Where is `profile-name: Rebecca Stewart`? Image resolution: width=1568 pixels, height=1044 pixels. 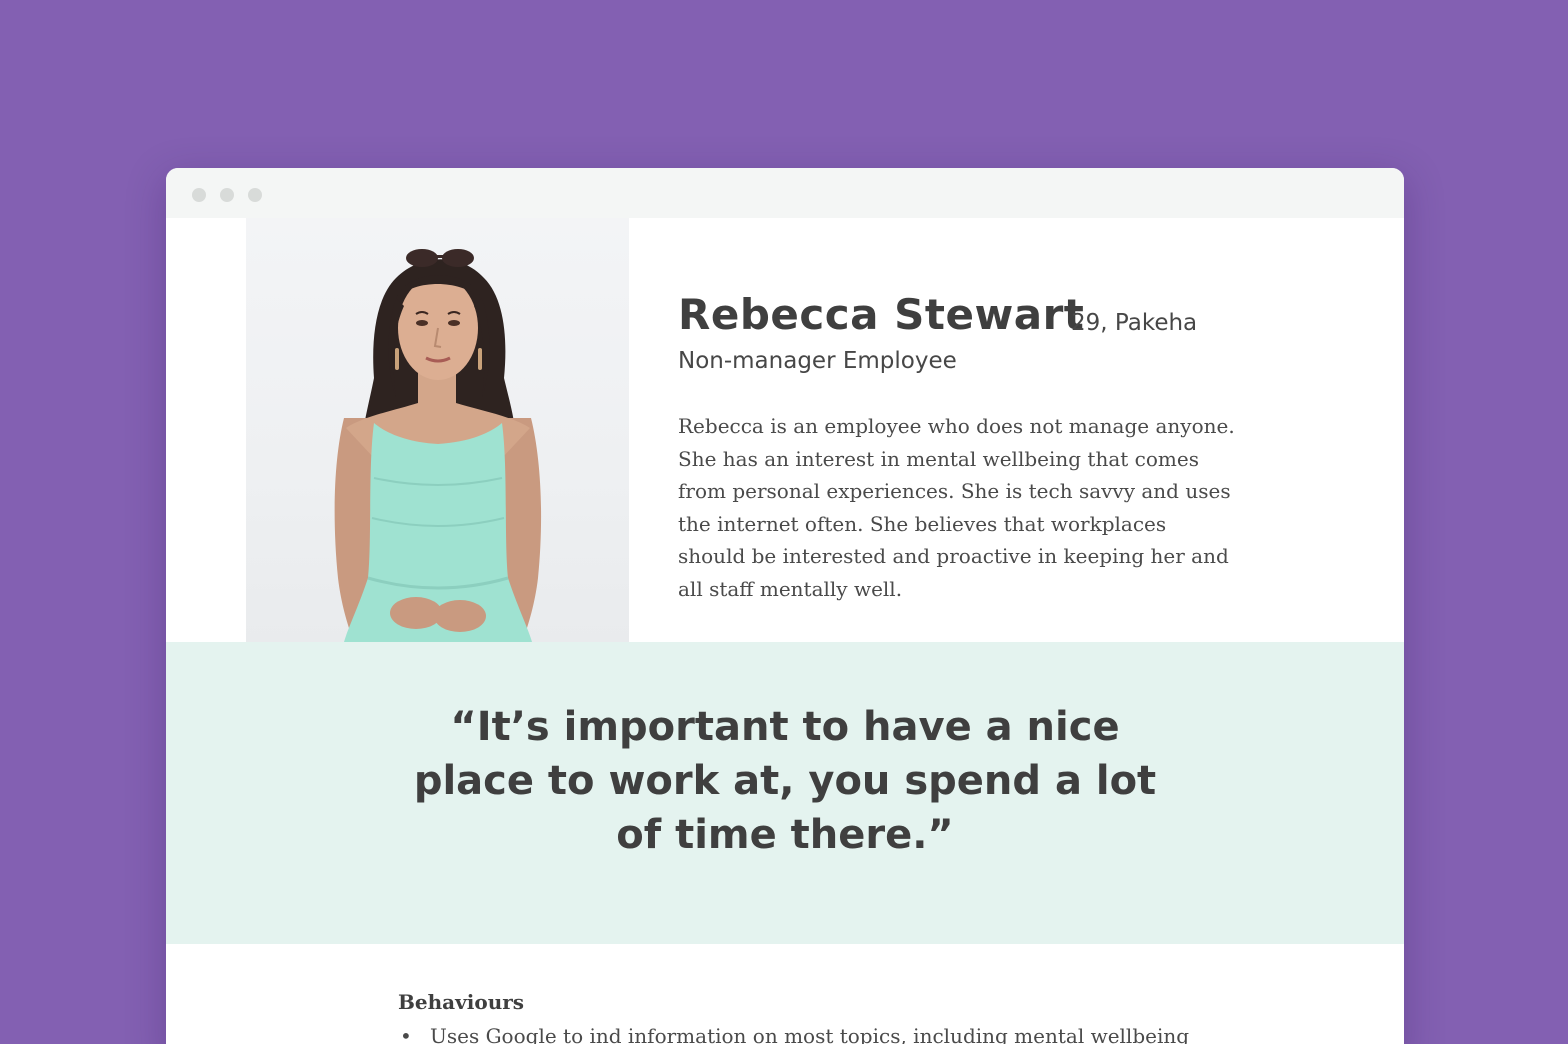
profile-name: Rebecca Stewart is located at coordinates (881, 314).